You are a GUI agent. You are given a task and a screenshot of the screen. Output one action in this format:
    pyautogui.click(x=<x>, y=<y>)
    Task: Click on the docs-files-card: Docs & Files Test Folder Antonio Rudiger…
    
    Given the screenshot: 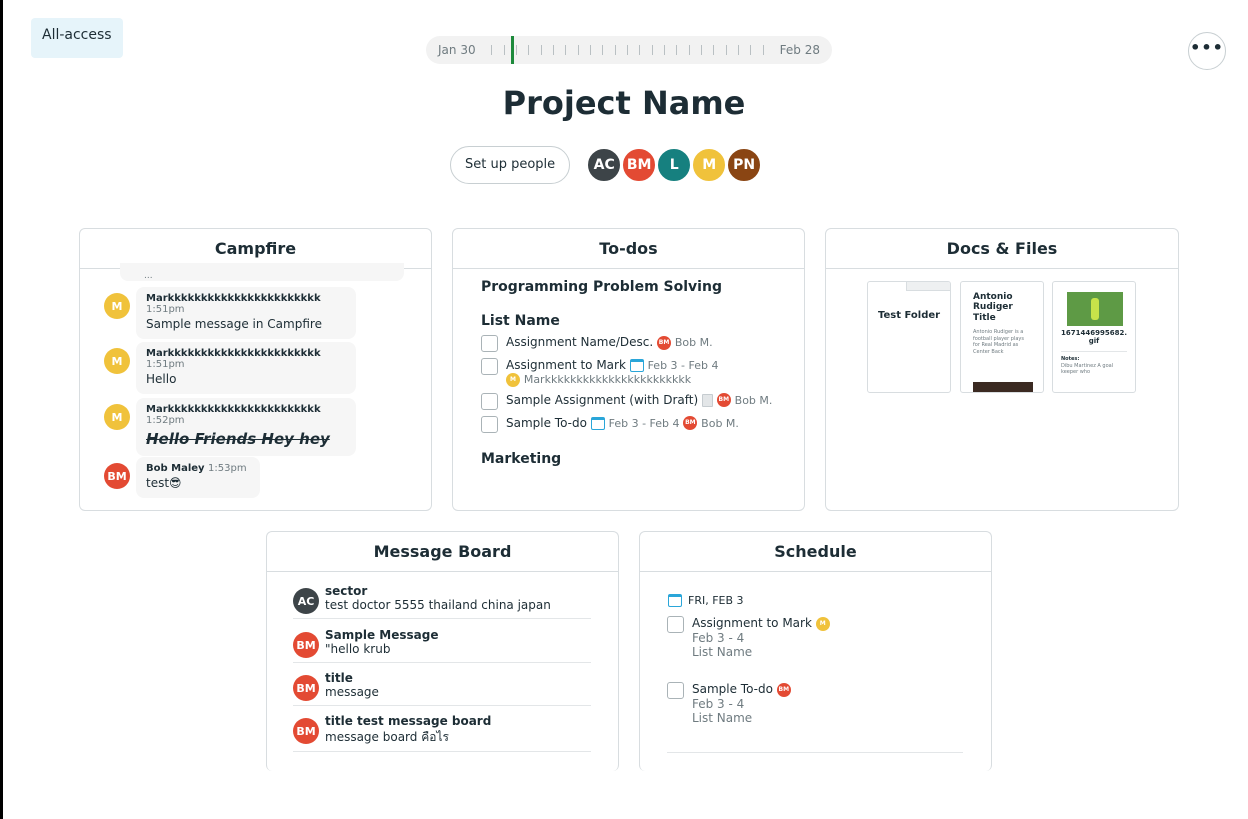 What is the action you would take?
    pyautogui.click(x=1002, y=369)
    